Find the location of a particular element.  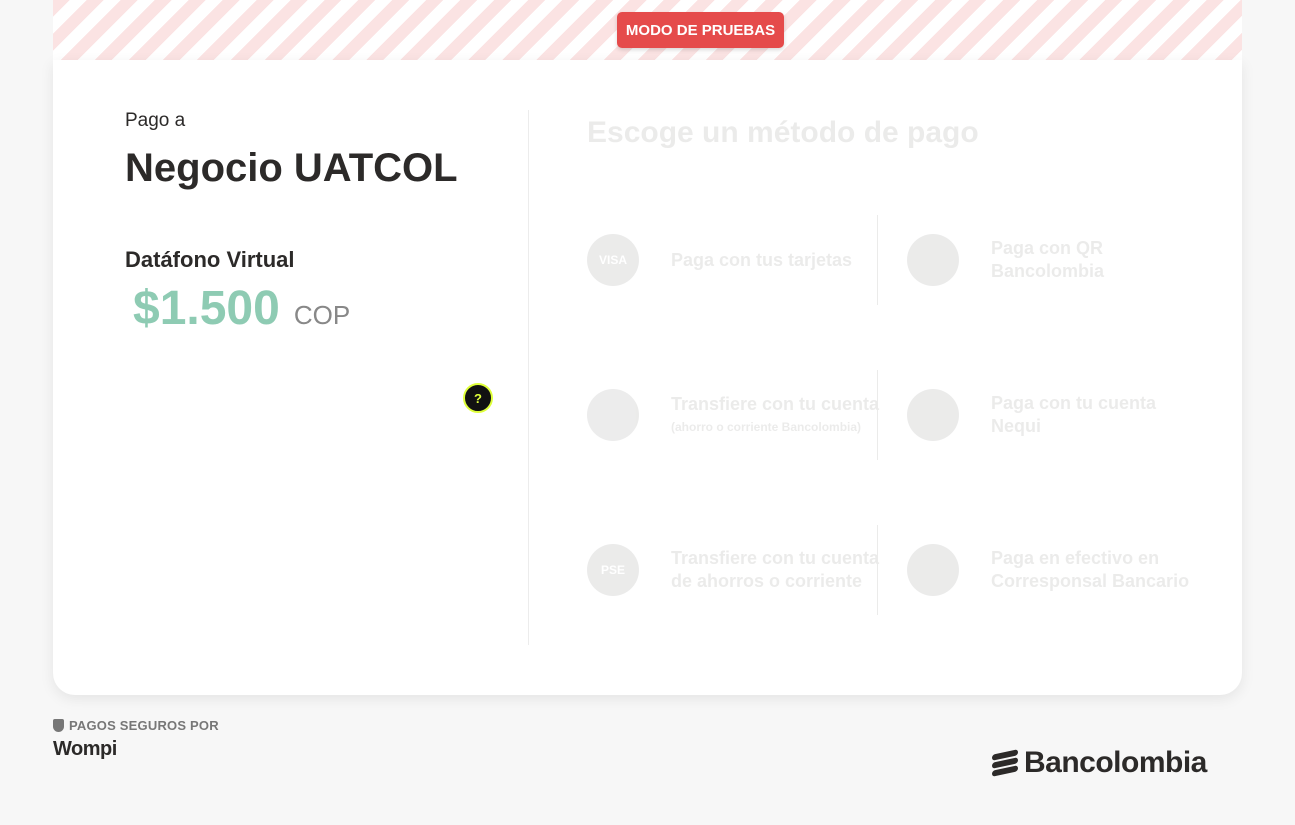

pay-to-label: Pago a is located at coordinates (155, 120).